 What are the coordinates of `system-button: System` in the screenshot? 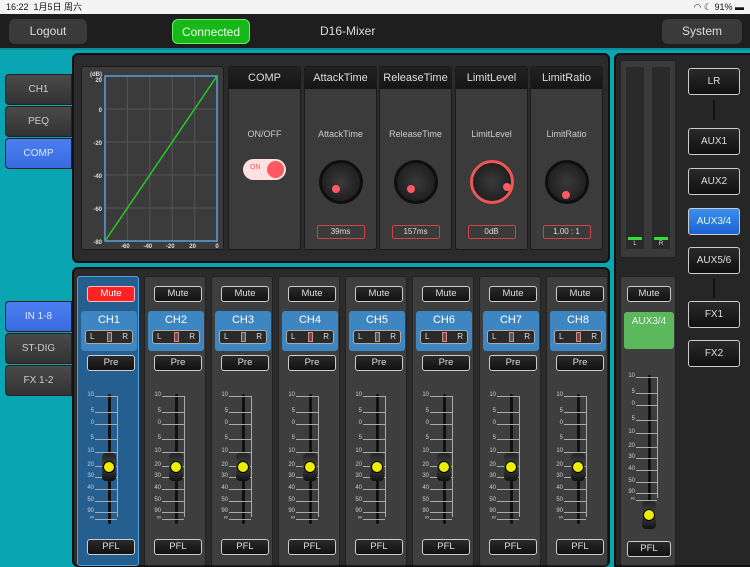 It's located at (702, 31).